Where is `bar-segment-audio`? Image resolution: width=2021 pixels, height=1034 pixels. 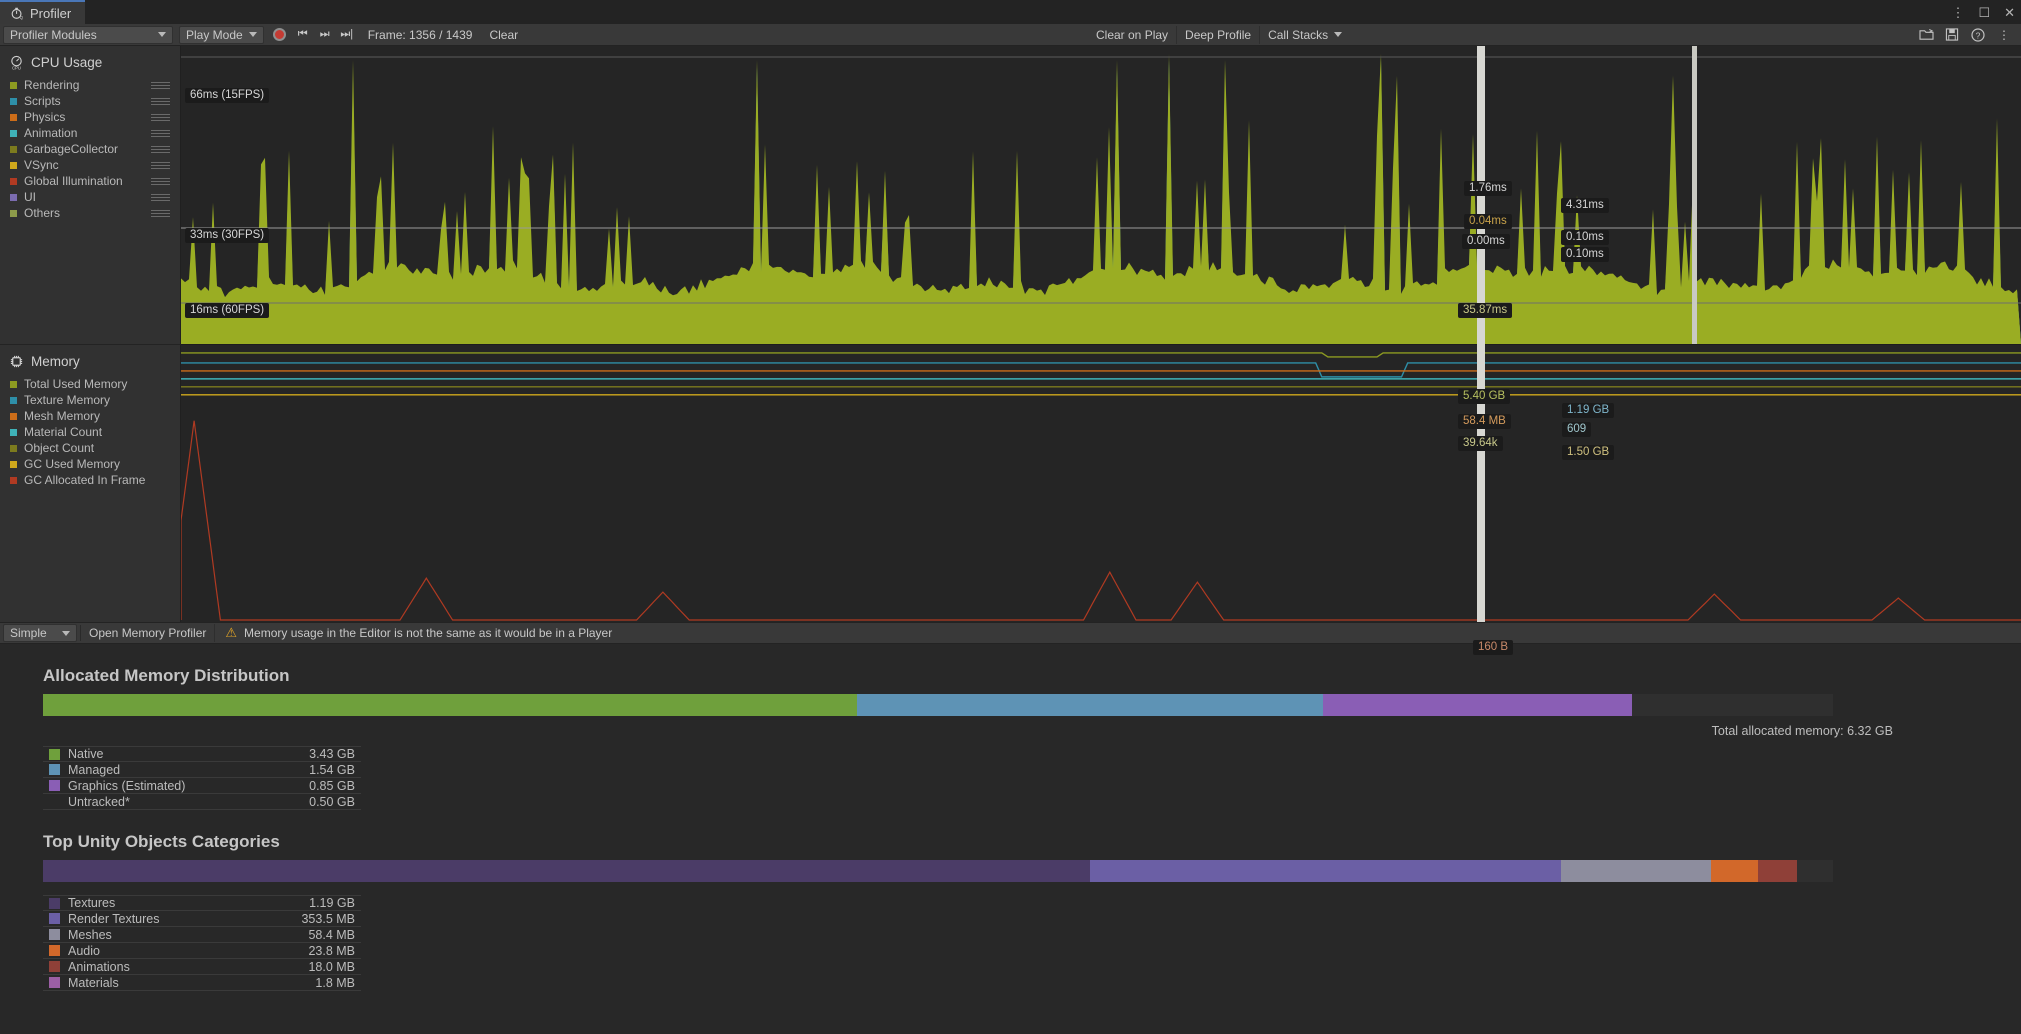 bar-segment-audio is located at coordinates (1734, 871).